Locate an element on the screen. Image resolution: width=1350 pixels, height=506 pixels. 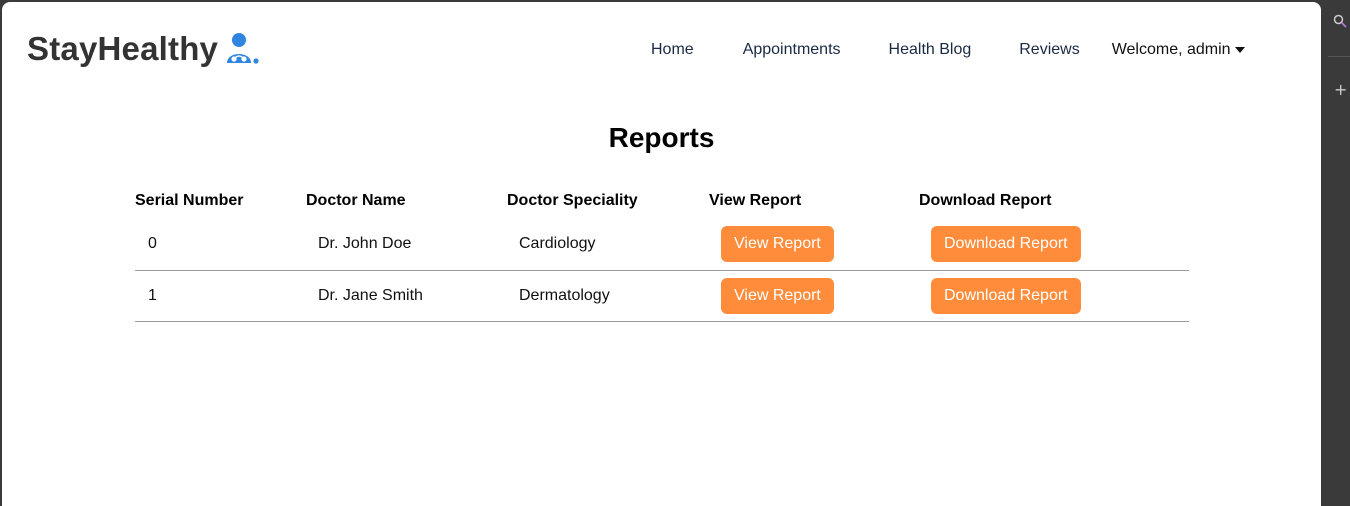
cell-speciality: Cardiology is located at coordinates (608, 245).